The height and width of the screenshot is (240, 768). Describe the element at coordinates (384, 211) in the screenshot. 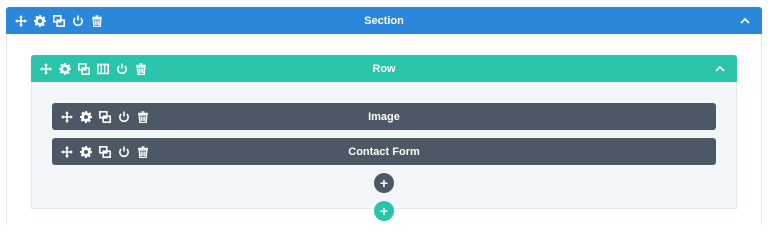

I see `add-row-button: +` at that location.